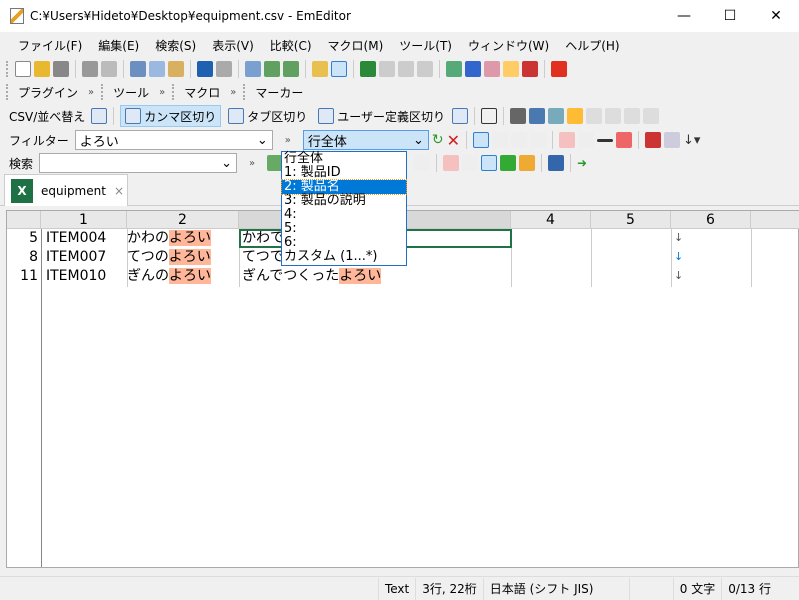 Image resolution: width=799 pixels, height=600 pixels. I want to click on escape-icon, so click(519, 140).